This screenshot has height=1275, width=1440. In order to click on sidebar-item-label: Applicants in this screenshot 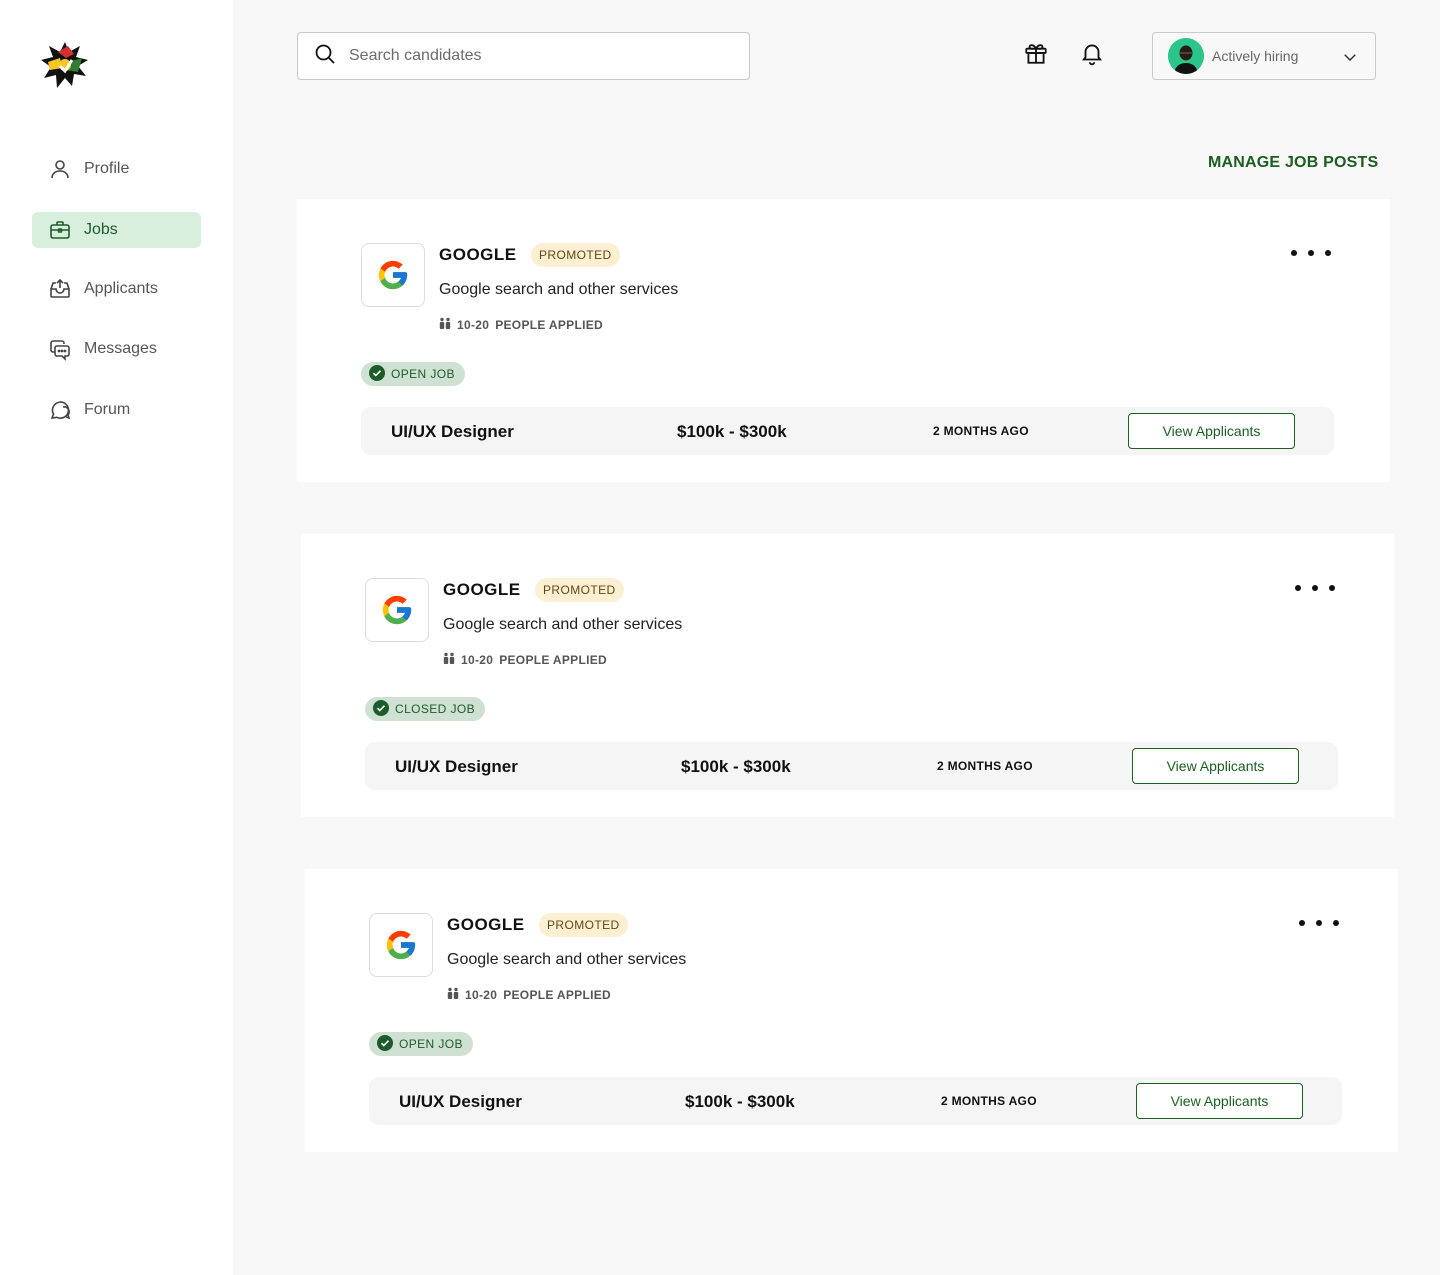, I will do `click(121, 288)`.